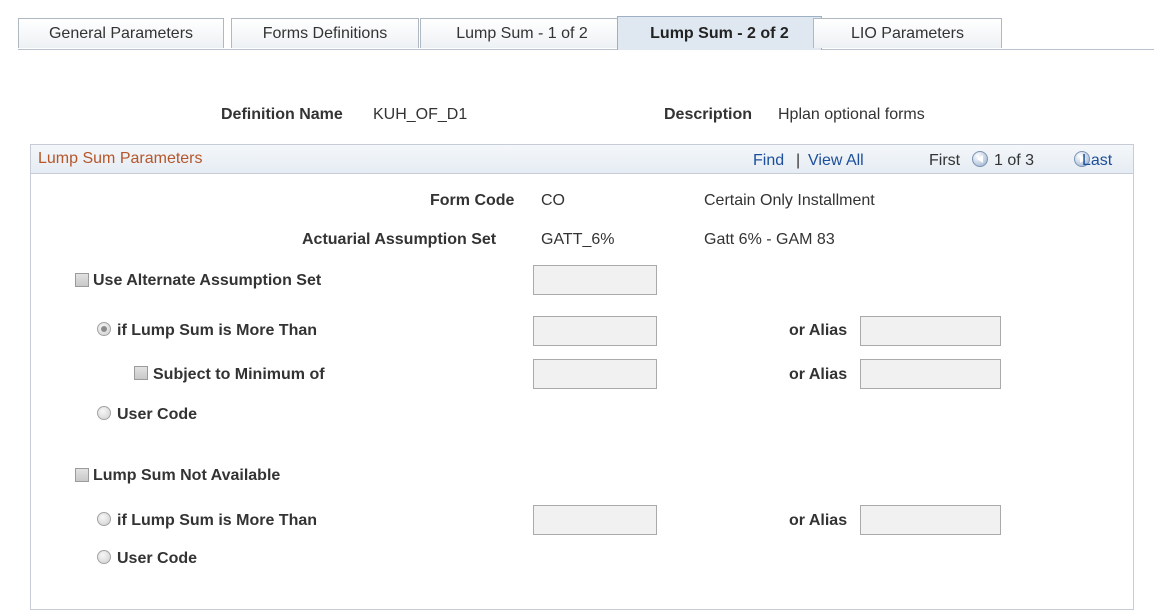 The image size is (1154, 610). I want to click on first-label: First, so click(944, 161).